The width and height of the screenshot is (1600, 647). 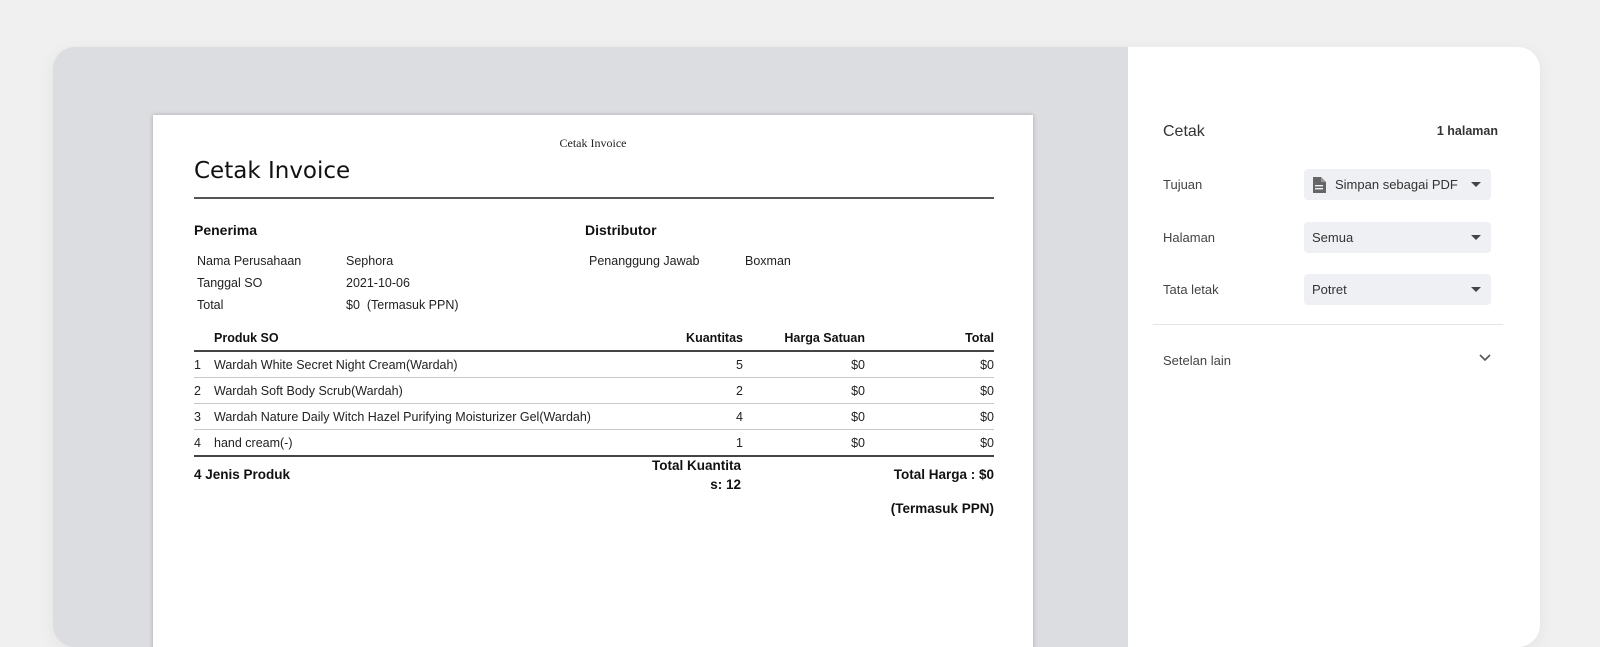 What do you see at coordinates (249, 261) in the screenshot?
I see `field-label: Nama Perusahaan` at bounding box center [249, 261].